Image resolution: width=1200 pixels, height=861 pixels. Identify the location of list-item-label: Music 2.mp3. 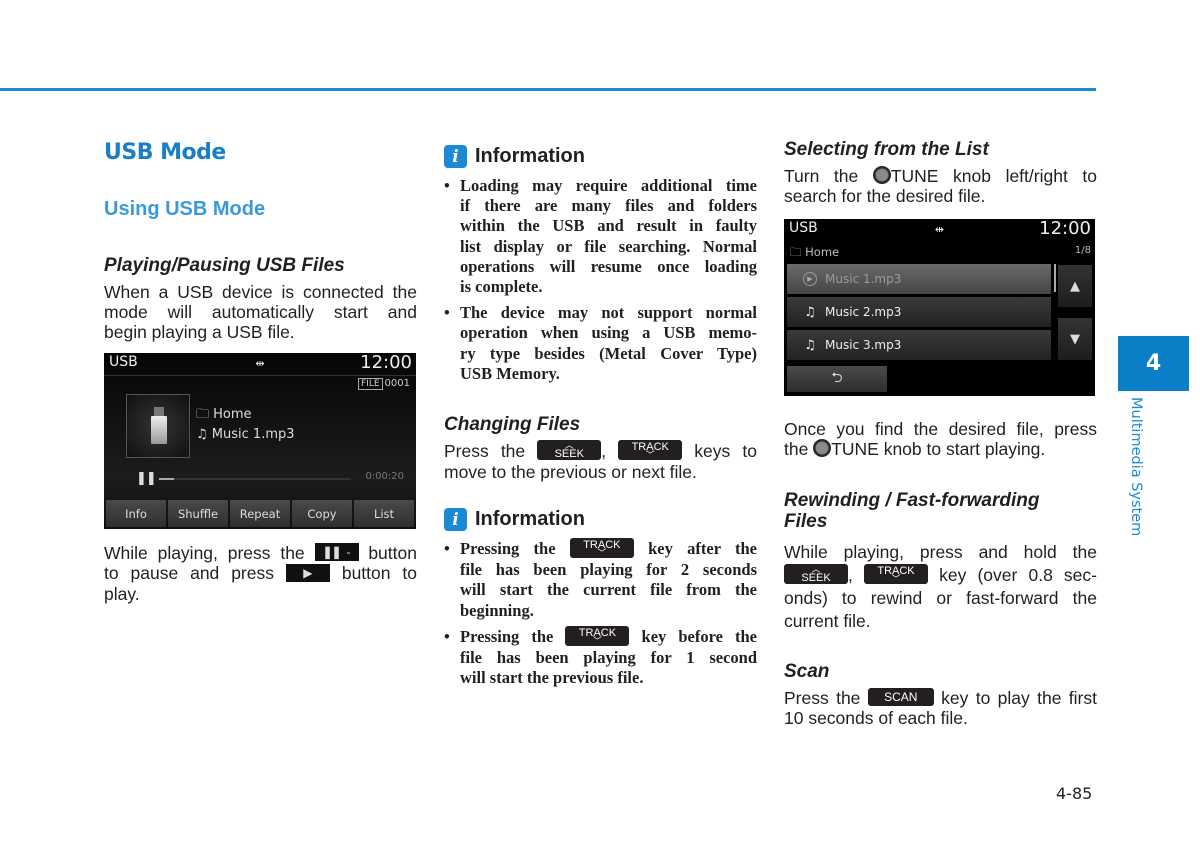
(863, 312).